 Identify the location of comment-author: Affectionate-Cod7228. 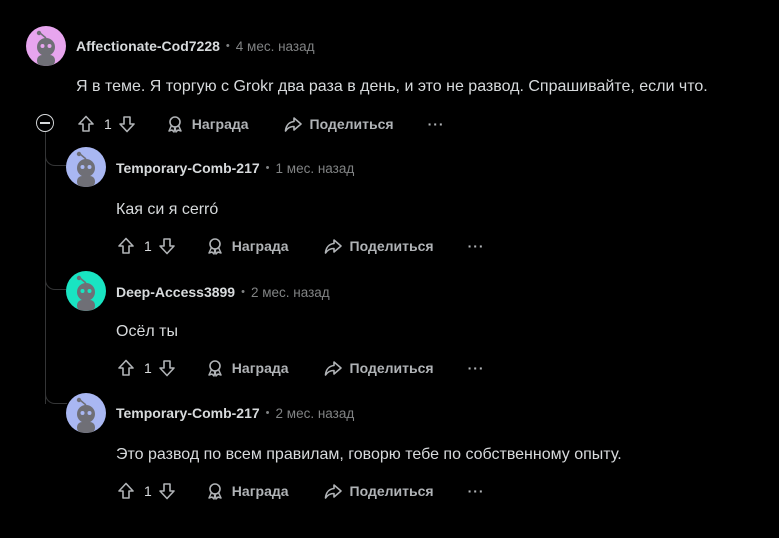
(148, 46).